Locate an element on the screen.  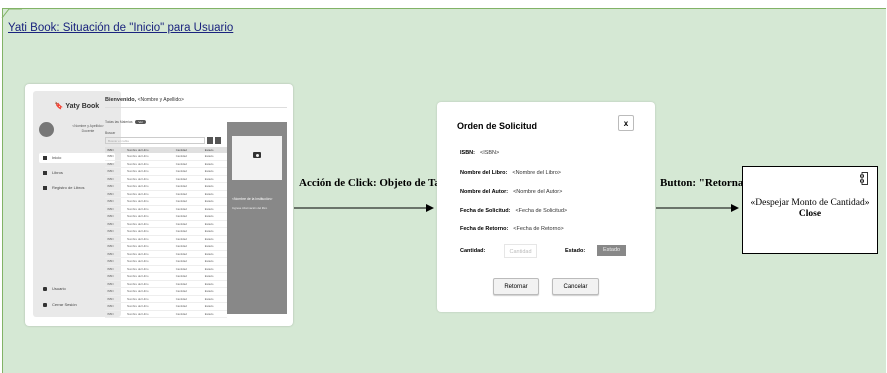
component-stereotype: «Despejar Monto de Cantidad» is located at coordinates (810, 203).